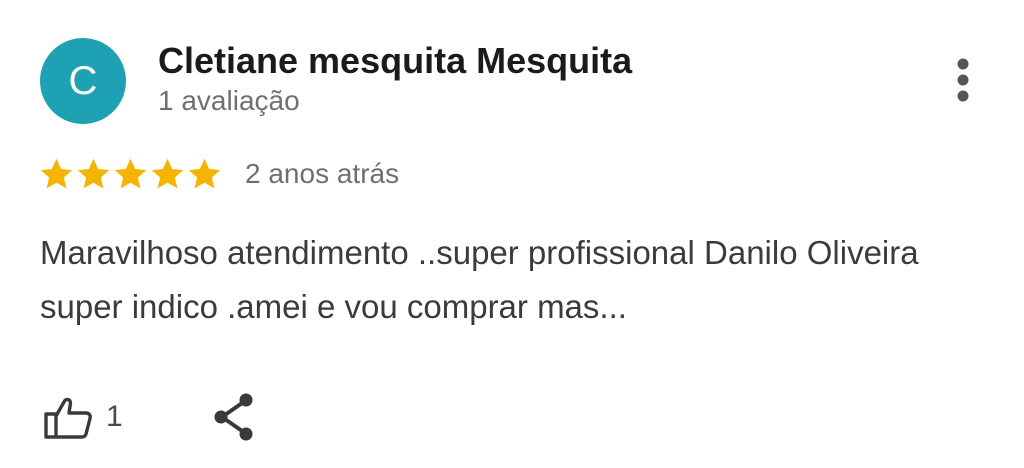 This screenshot has width=1024, height=468. I want to click on share-button, so click(234, 417).